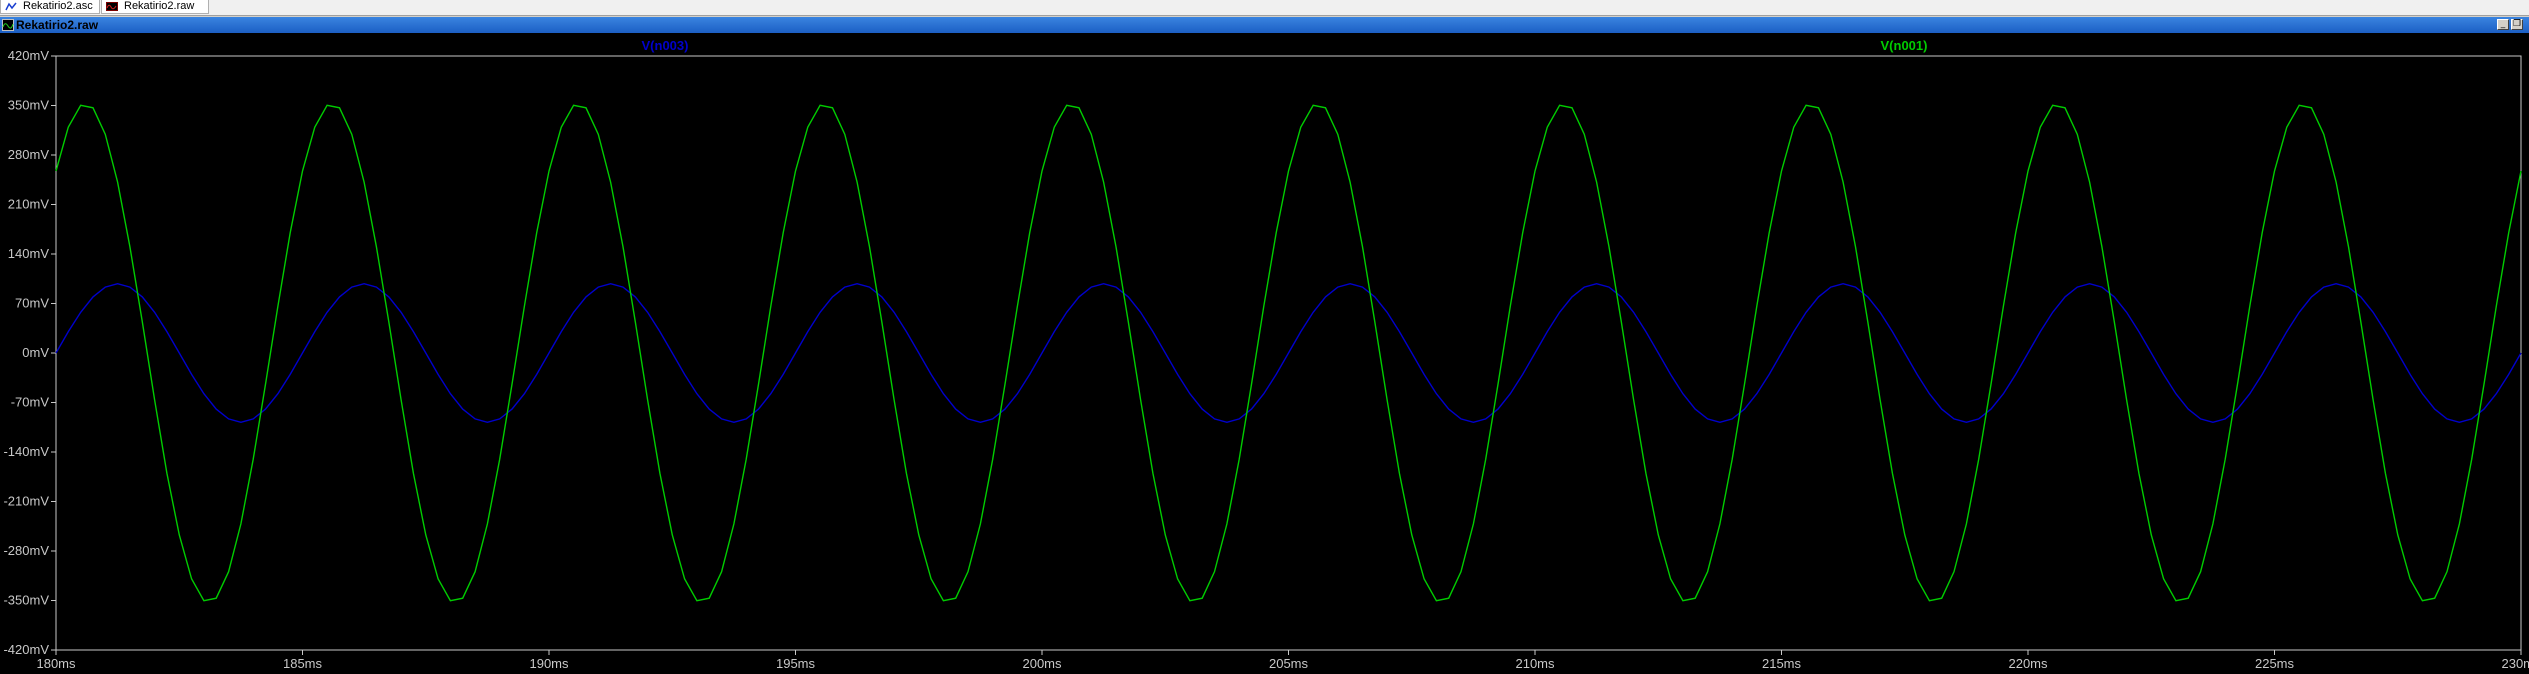 The image size is (2529, 674). Describe the element at coordinates (58, 6) in the screenshot. I see `tab-label: Rekatirio2.asc` at that location.